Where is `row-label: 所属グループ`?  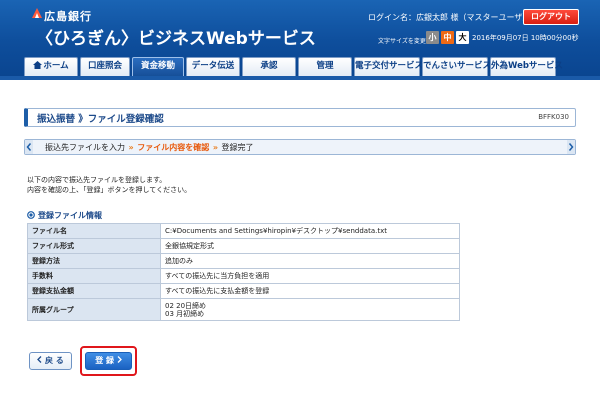
row-label: 所属グループ is located at coordinates (94, 309).